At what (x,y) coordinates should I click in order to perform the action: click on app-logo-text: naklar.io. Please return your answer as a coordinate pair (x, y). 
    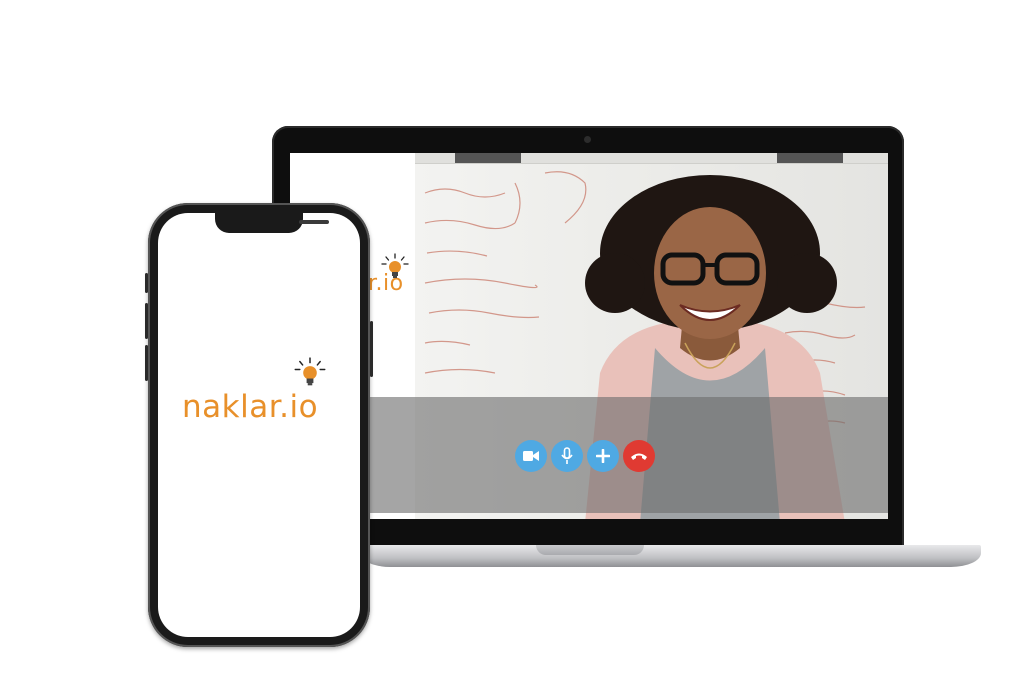
    Looking at the image, I should click on (250, 407).